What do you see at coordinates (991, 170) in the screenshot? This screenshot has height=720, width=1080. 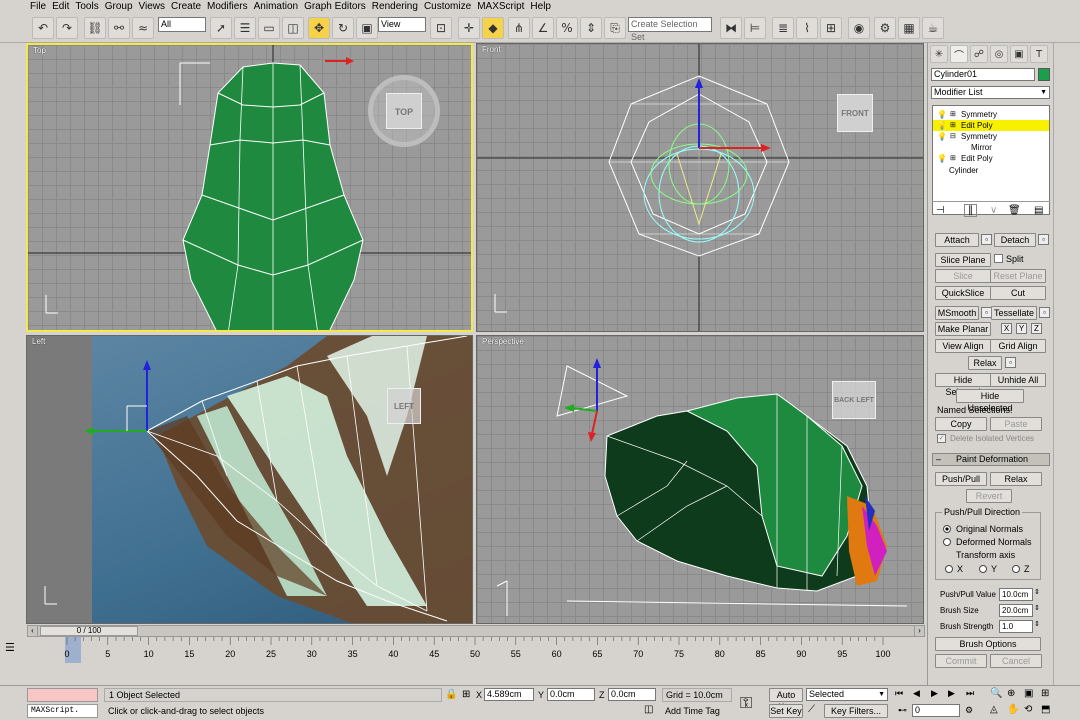 I see `stack-item-cylinder: Cylinder` at bounding box center [991, 170].